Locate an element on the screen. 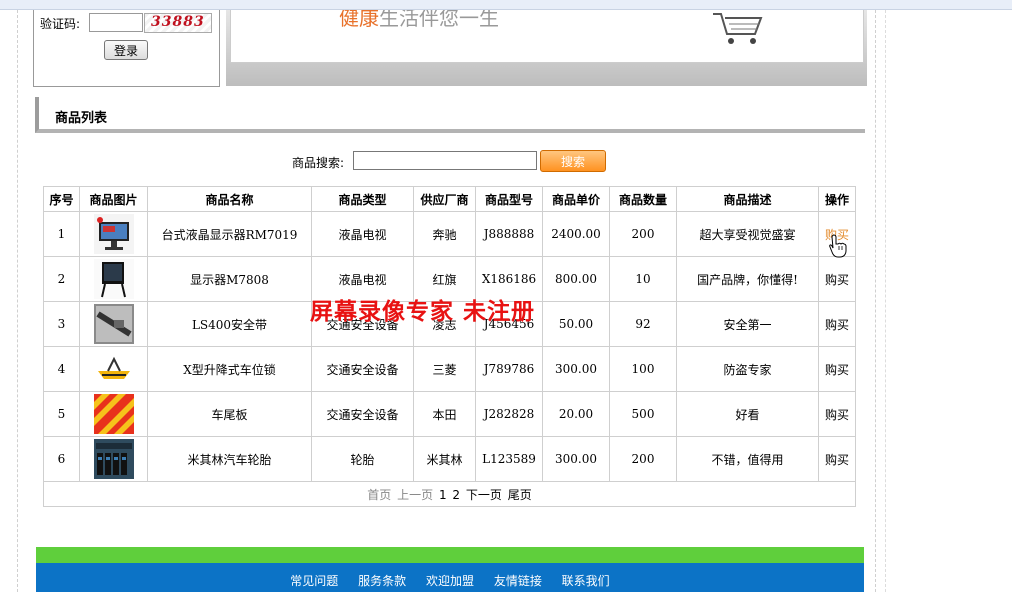 This screenshot has width=1012, height=592. pager-row: 首页 上一页 1 2 下一页 尾页 is located at coordinates (449, 494).